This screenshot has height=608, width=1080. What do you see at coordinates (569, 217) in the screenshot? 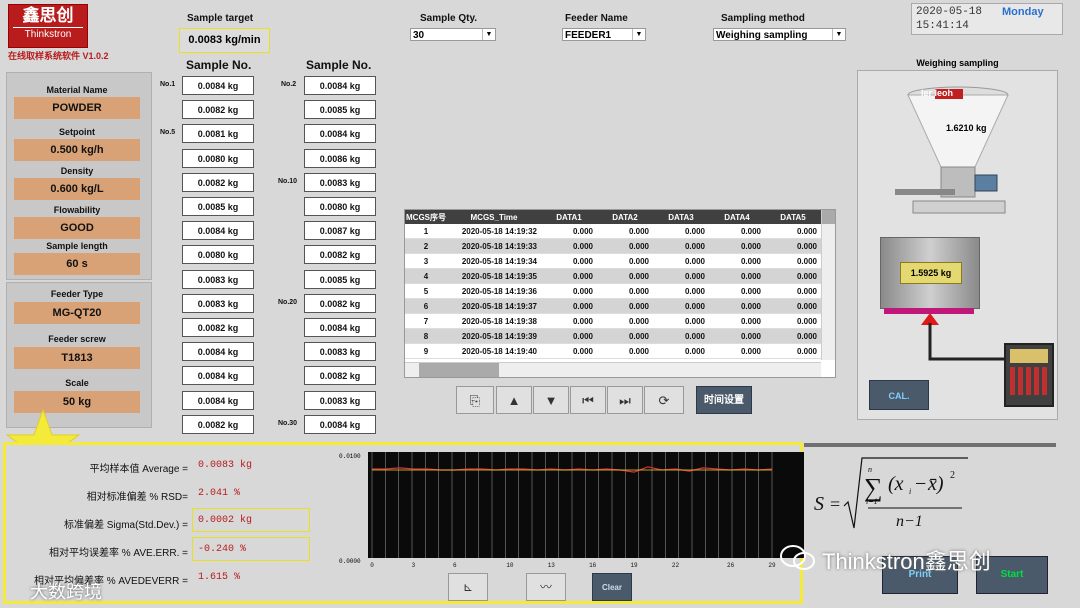
I see `log-column-header: DATA1` at bounding box center [569, 217].